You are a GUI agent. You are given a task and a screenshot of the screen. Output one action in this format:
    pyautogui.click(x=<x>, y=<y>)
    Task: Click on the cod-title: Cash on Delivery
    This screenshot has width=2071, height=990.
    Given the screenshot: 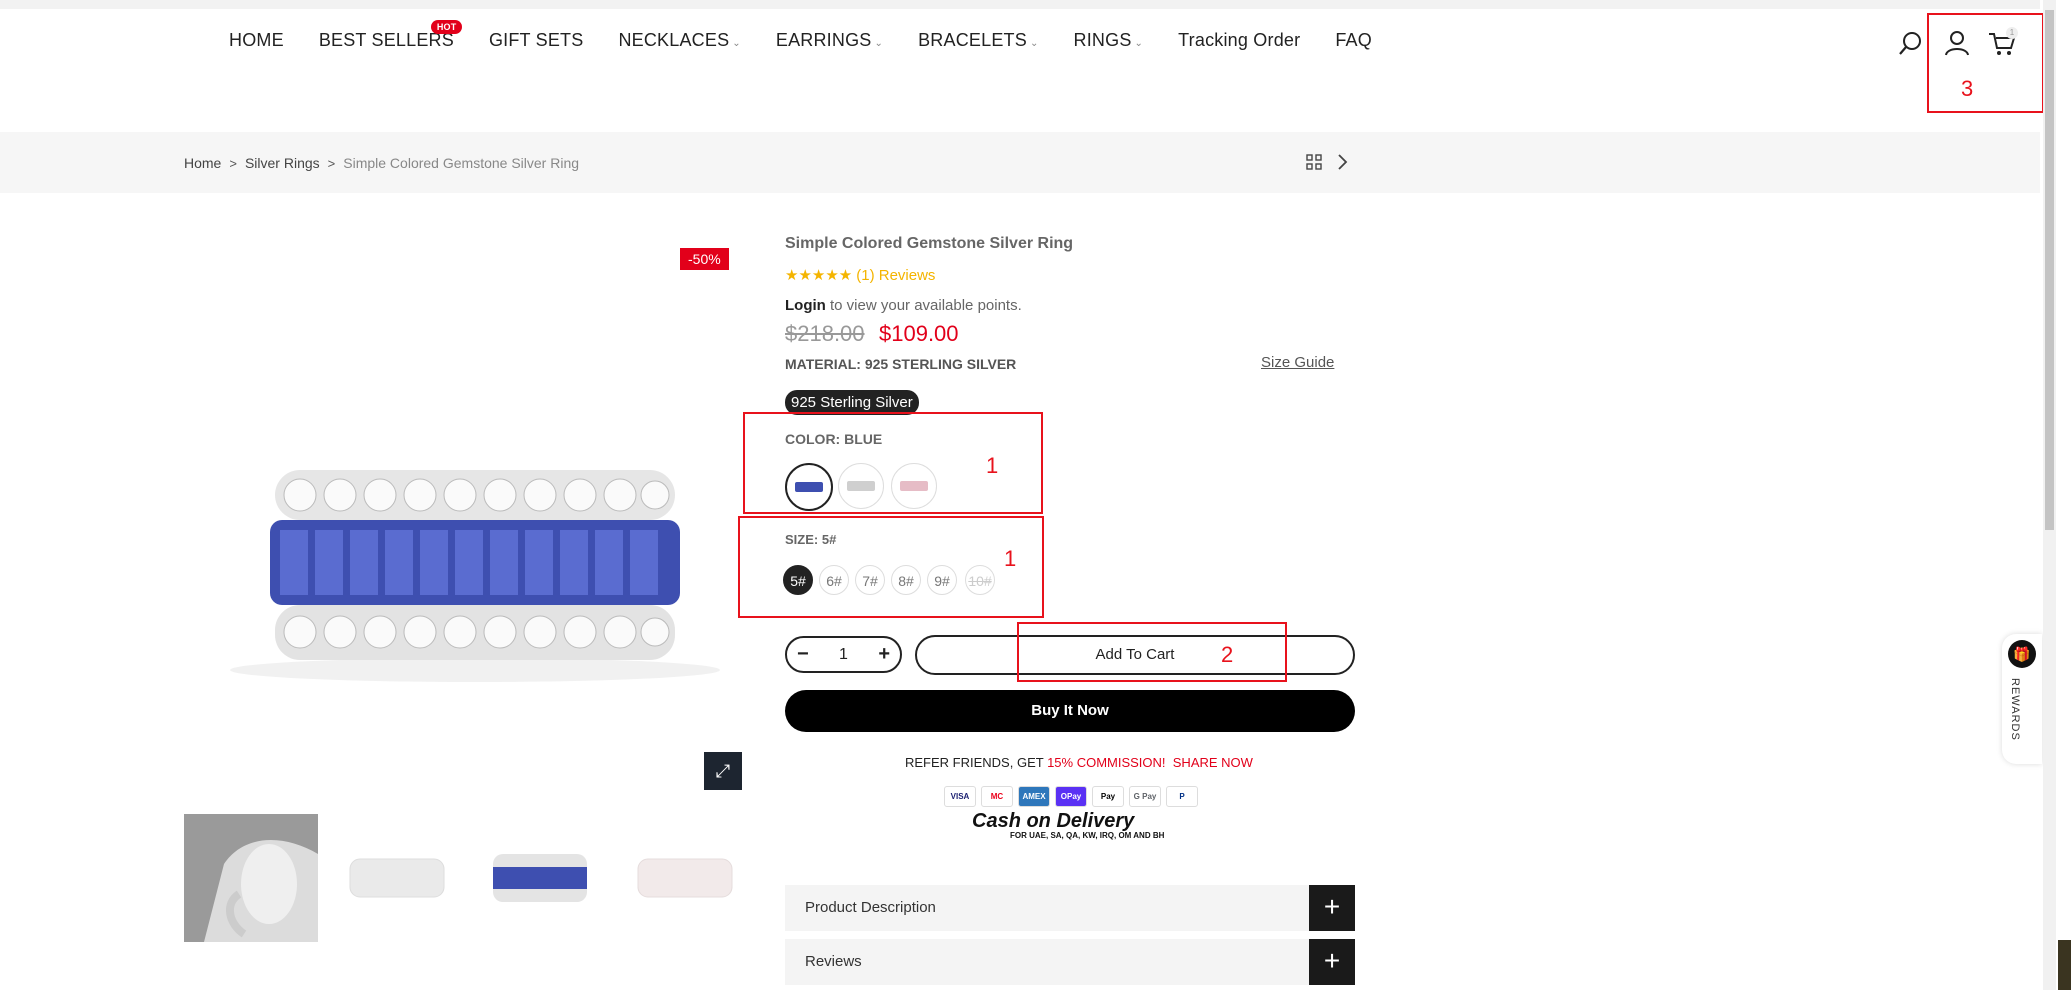 What is the action you would take?
    pyautogui.click(x=1053, y=821)
    